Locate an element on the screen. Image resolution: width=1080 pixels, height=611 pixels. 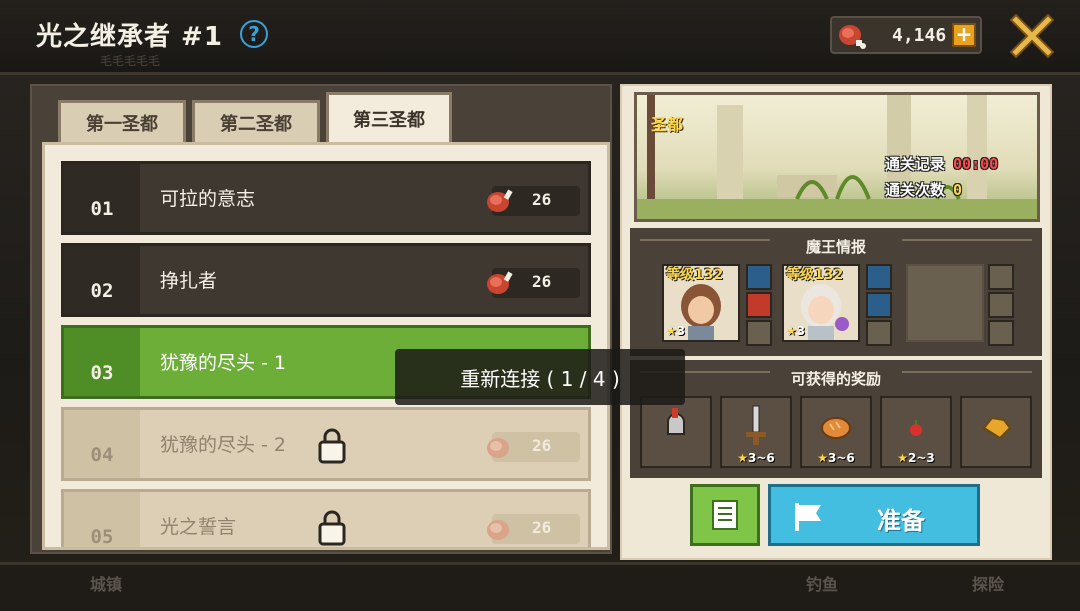
ready-label: 准备 is located at coordinates (901, 521).